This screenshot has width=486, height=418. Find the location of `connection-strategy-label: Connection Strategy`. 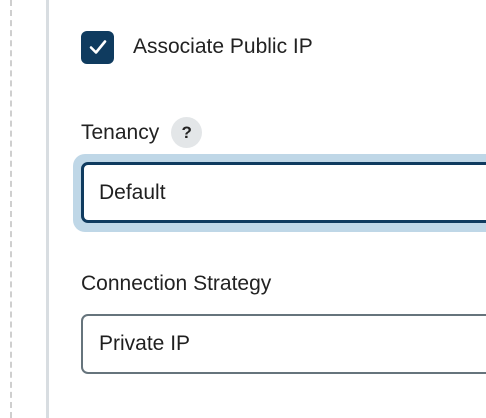

connection-strategy-label: Connection Strategy is located at coordinates (176, 284).